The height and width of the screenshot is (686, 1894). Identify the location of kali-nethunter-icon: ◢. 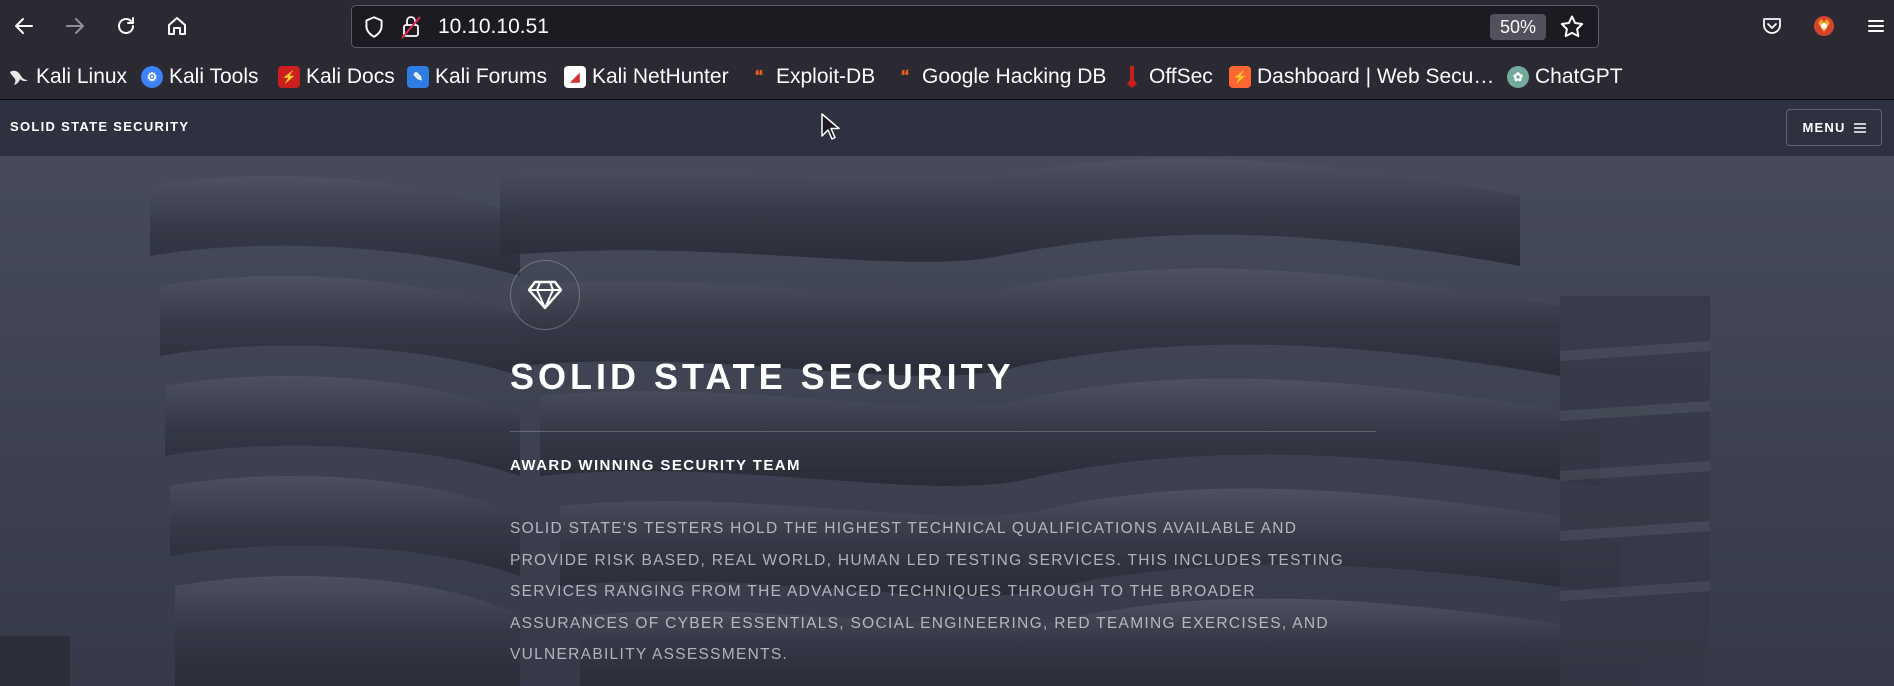
(575, 77).